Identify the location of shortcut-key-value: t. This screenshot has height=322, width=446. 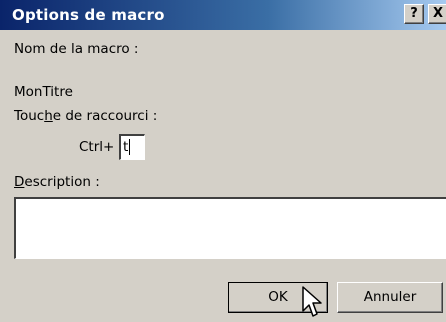
(126, 147).